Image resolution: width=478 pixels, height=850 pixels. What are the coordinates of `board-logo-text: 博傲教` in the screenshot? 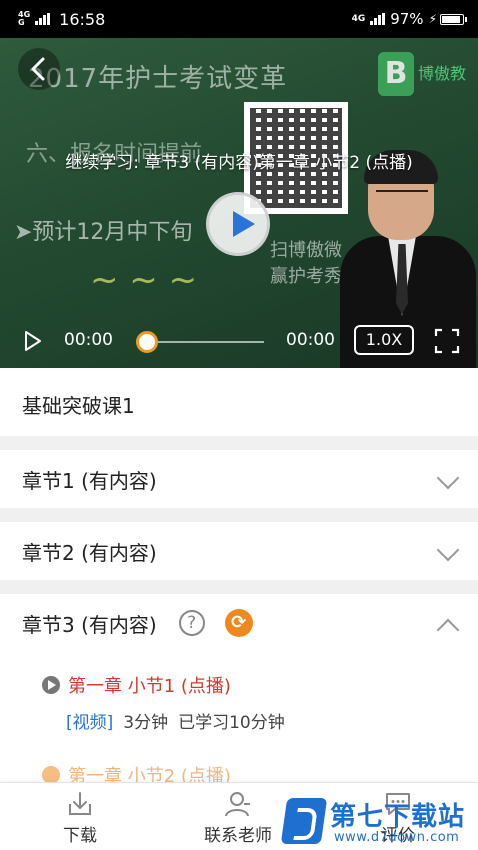 It's located at (442, 73).